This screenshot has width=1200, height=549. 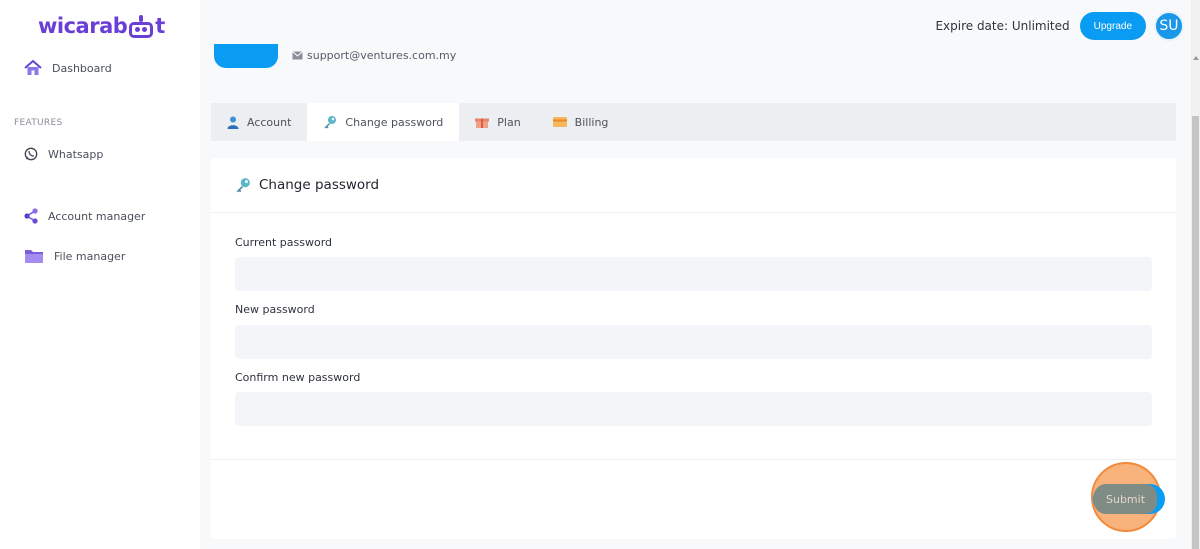 What do you see at coordinates (34, 256) in the screenshot?
I see `folder-icon` at bounding box center [34, 256].